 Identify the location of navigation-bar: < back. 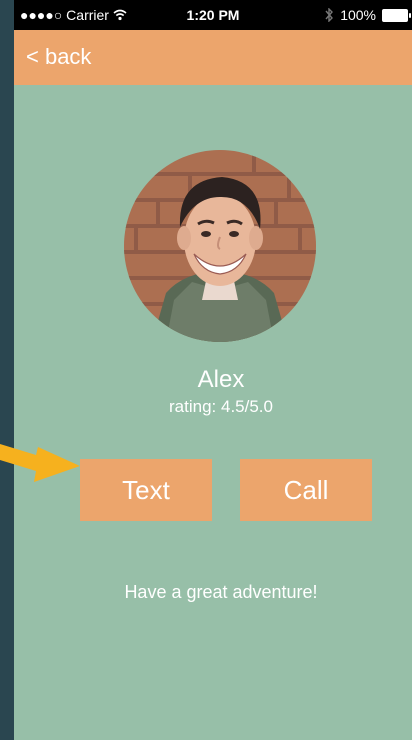
(213, 57).